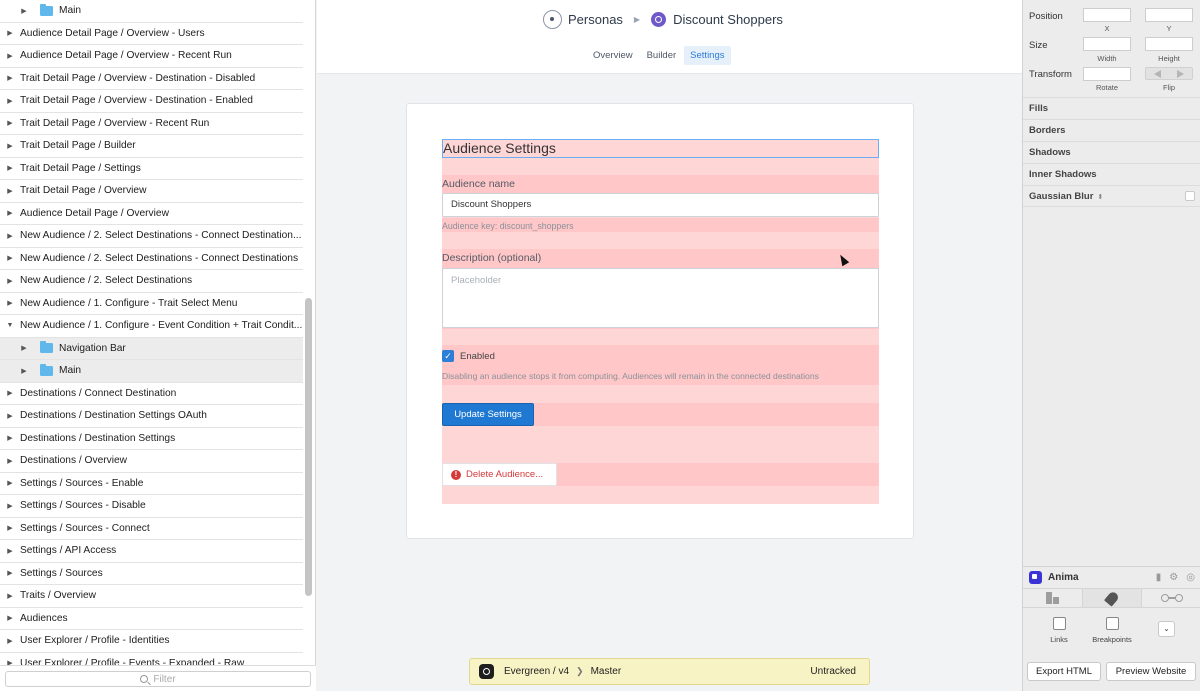 This screenshot has width=1200, height=691. Describe the element at coordinates (1111, 174) in the screenshot. I see `inner-shadows-section: Inner Shadows` at that location.